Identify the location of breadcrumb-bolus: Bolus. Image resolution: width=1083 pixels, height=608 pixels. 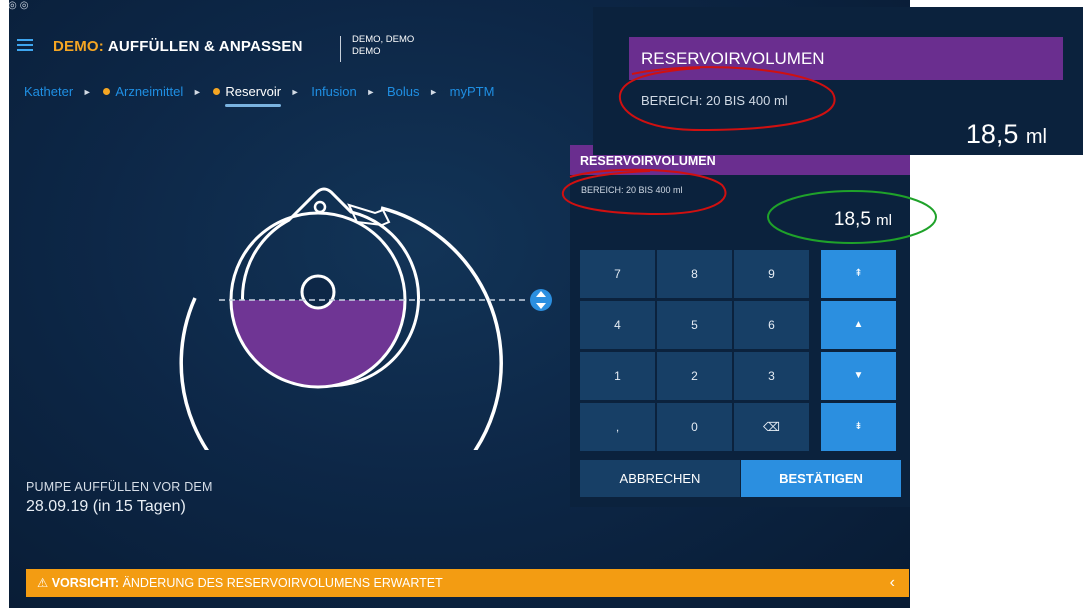
(403, 91).